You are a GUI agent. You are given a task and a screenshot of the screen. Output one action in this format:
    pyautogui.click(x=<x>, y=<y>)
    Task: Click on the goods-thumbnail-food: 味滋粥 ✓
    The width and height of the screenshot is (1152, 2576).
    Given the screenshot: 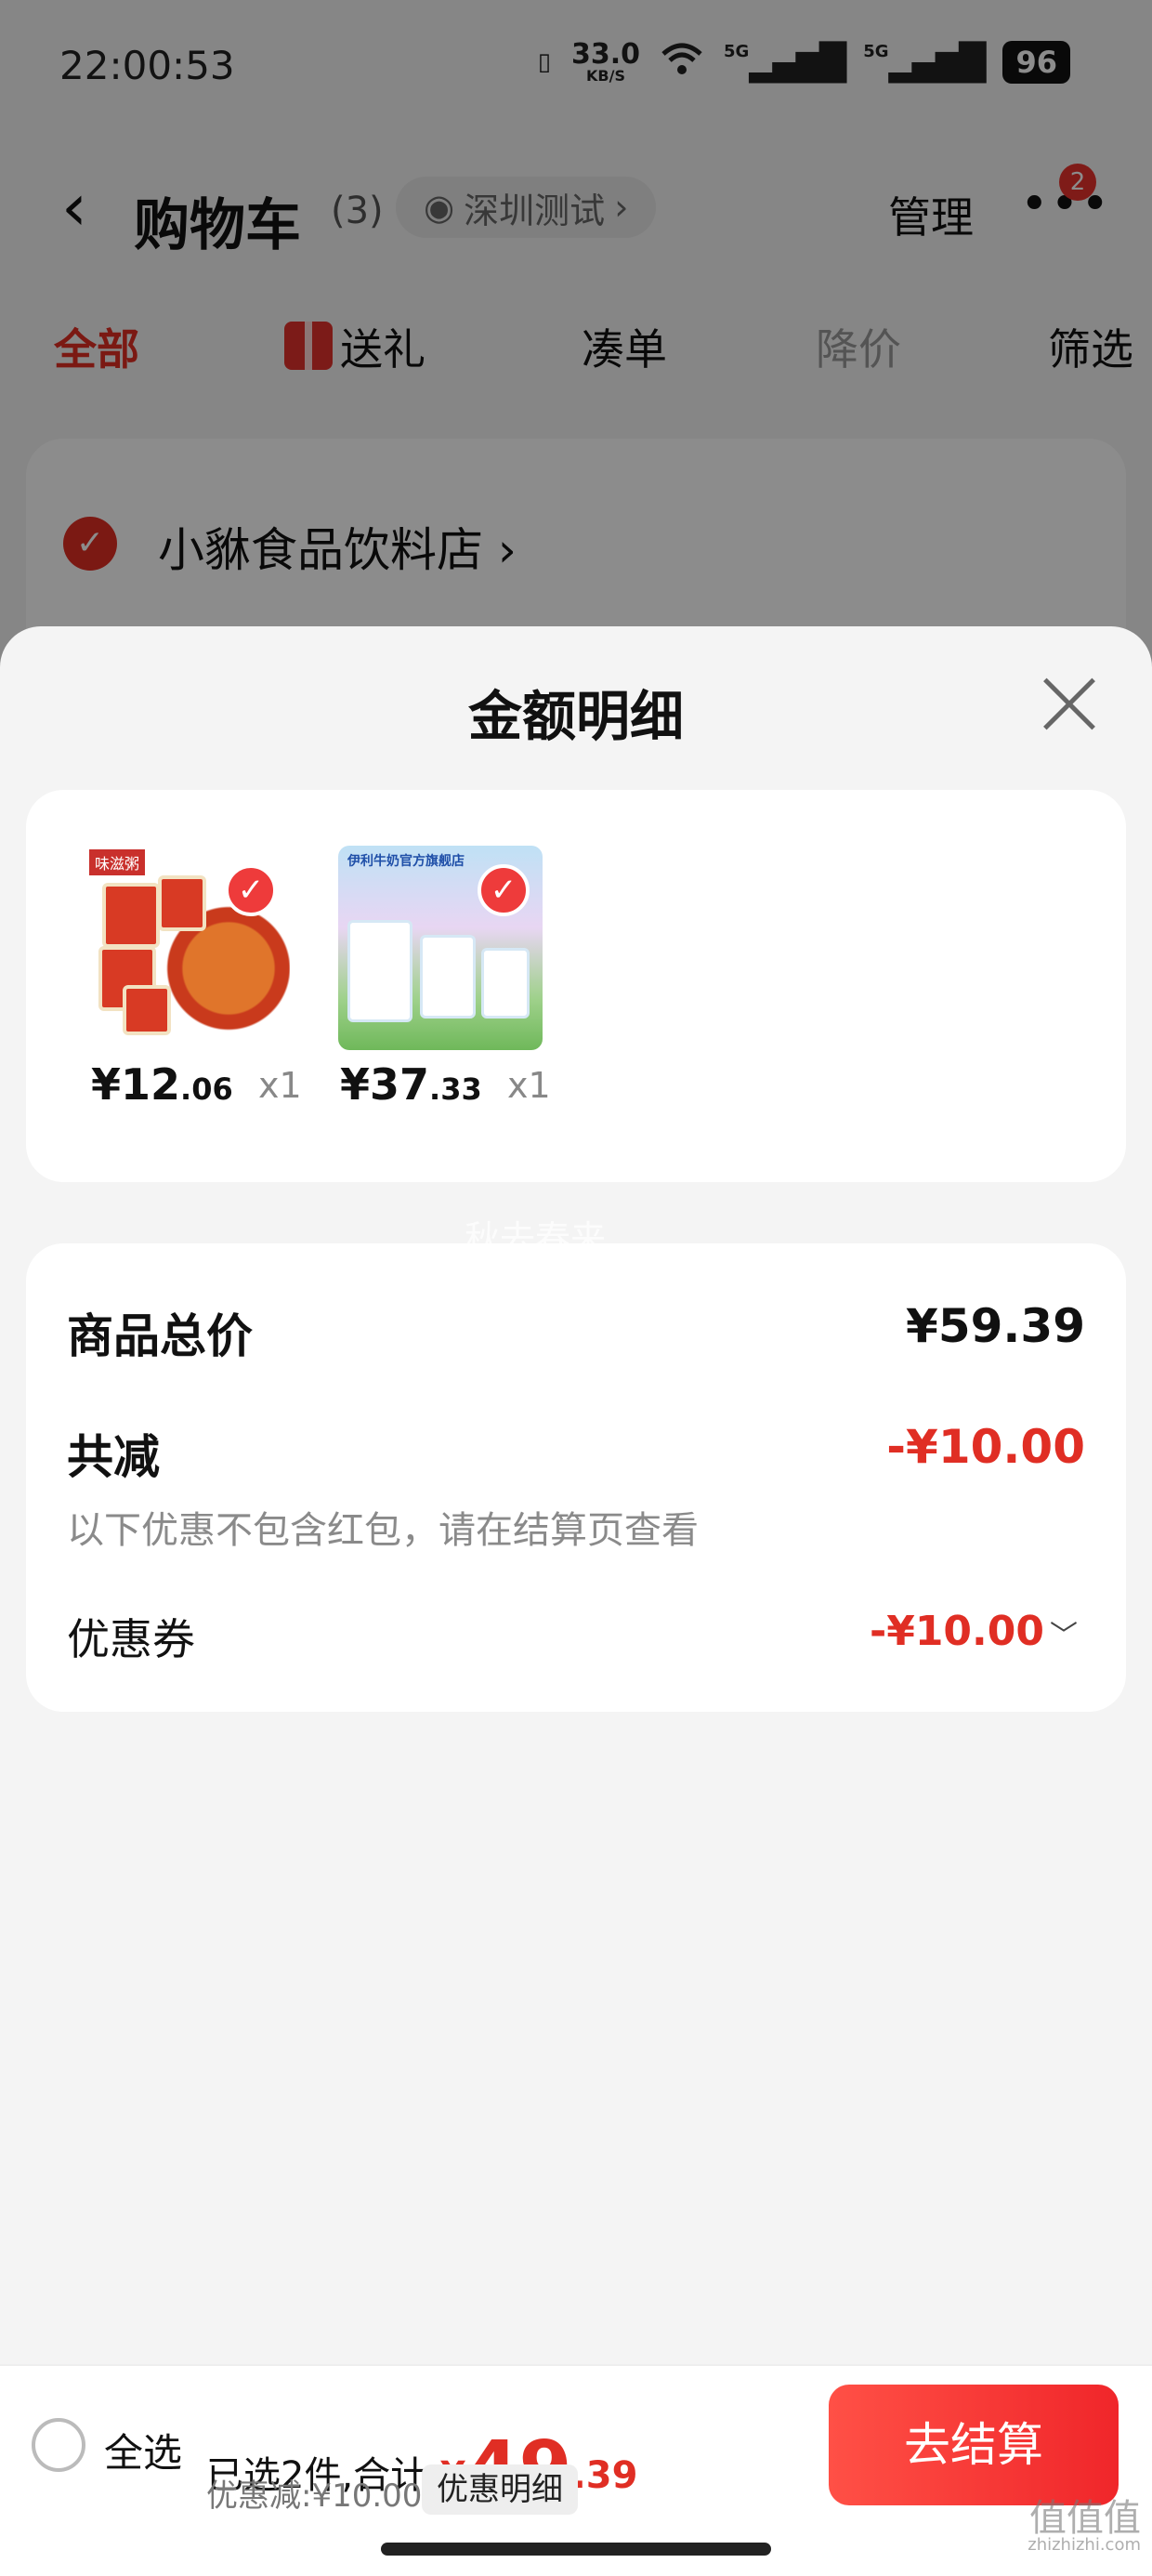 What is the action you would take?
    pyautogui.click(x=187, y=948)
    